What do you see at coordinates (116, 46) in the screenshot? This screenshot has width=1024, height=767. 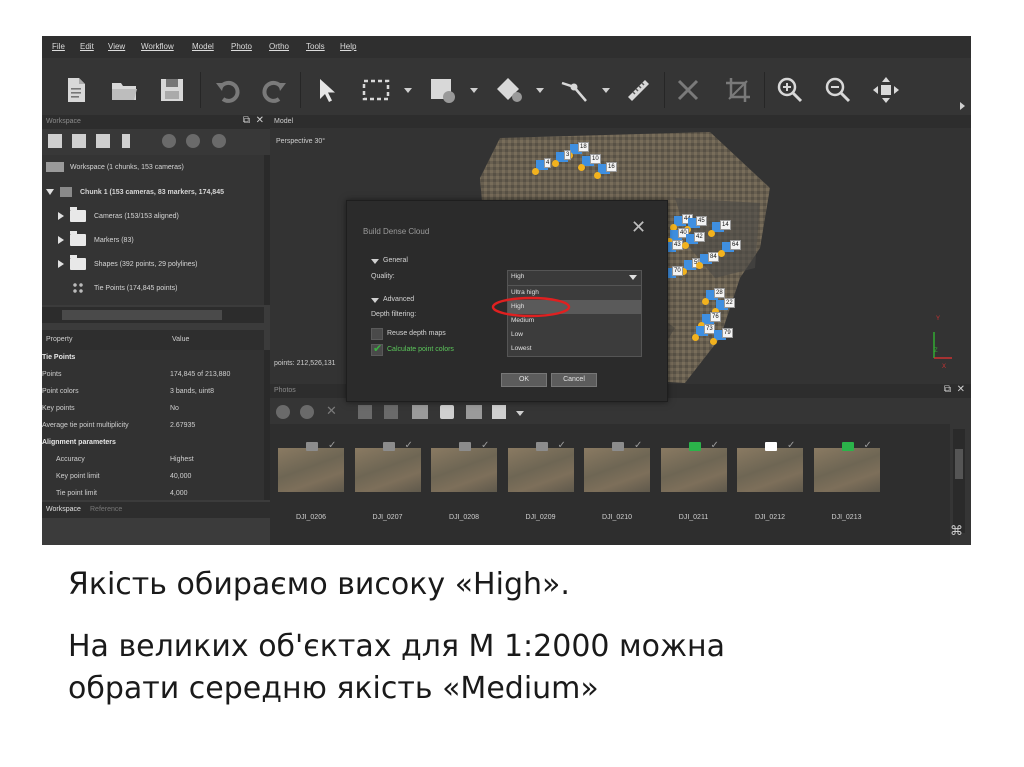 I see `menu-view: View` at bounding box center [116, 46].